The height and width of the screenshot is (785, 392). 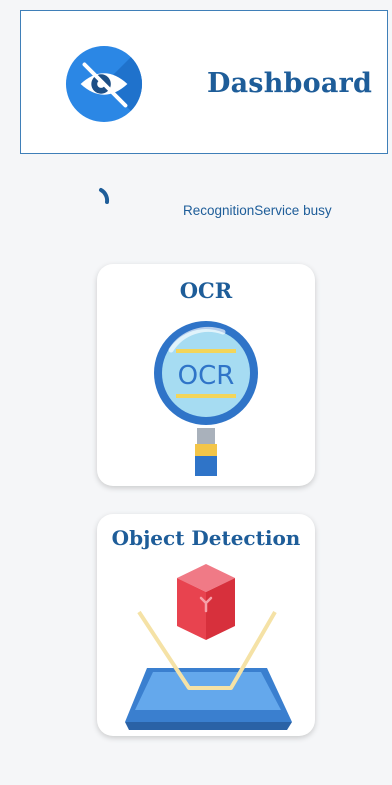 I want to click on ocr-icon-label: OCR, so click(x=206, y=376).